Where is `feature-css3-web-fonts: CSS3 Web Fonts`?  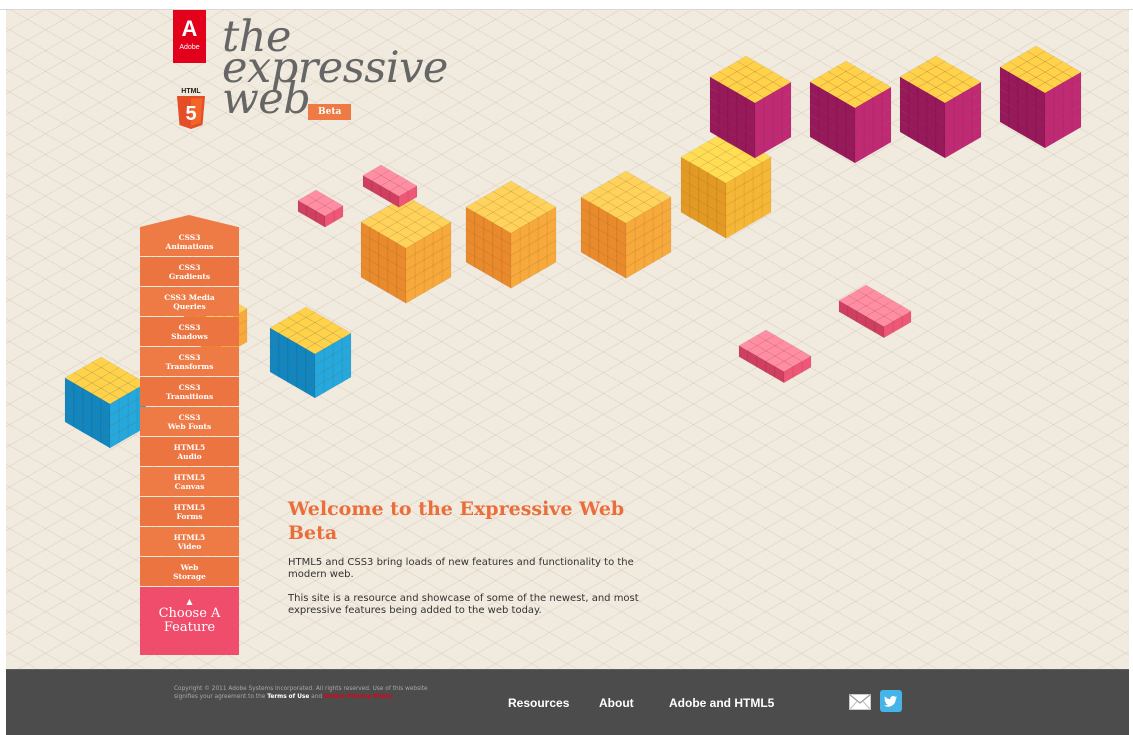
feature-css3-web-fonts: CSS3 Web Fonts is located at coordinates (189, 421).